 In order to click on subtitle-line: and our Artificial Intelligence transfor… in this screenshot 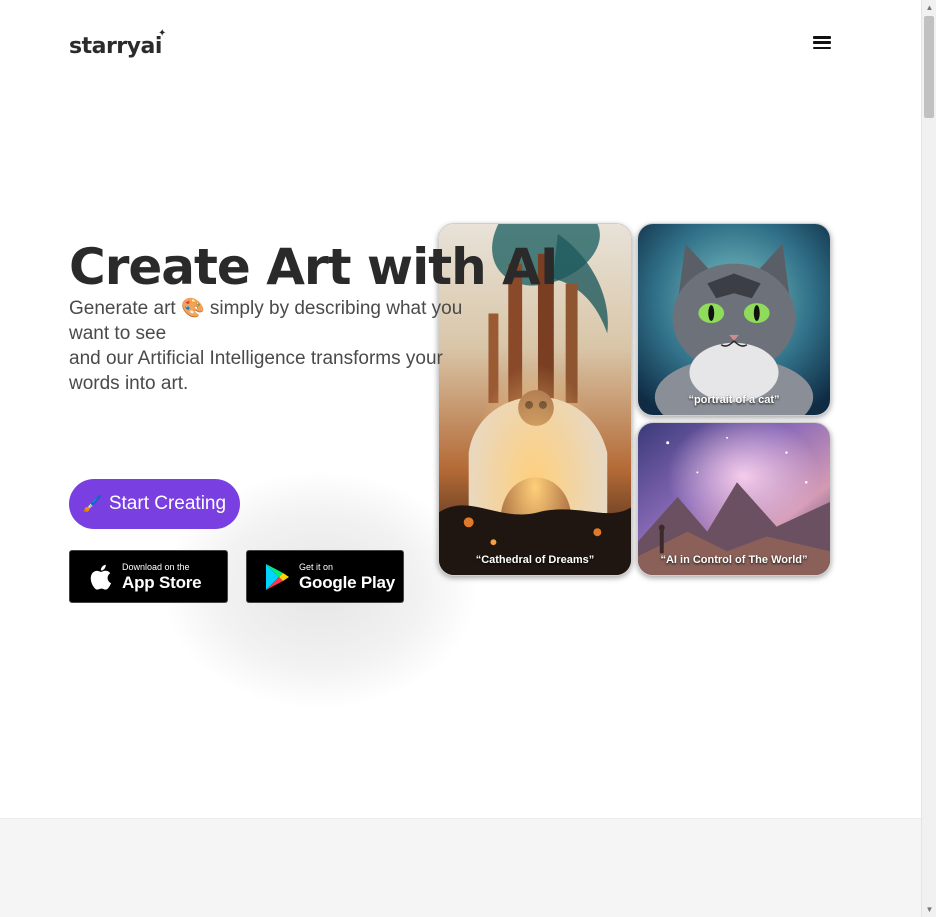, I will do `click(256, 358)`.